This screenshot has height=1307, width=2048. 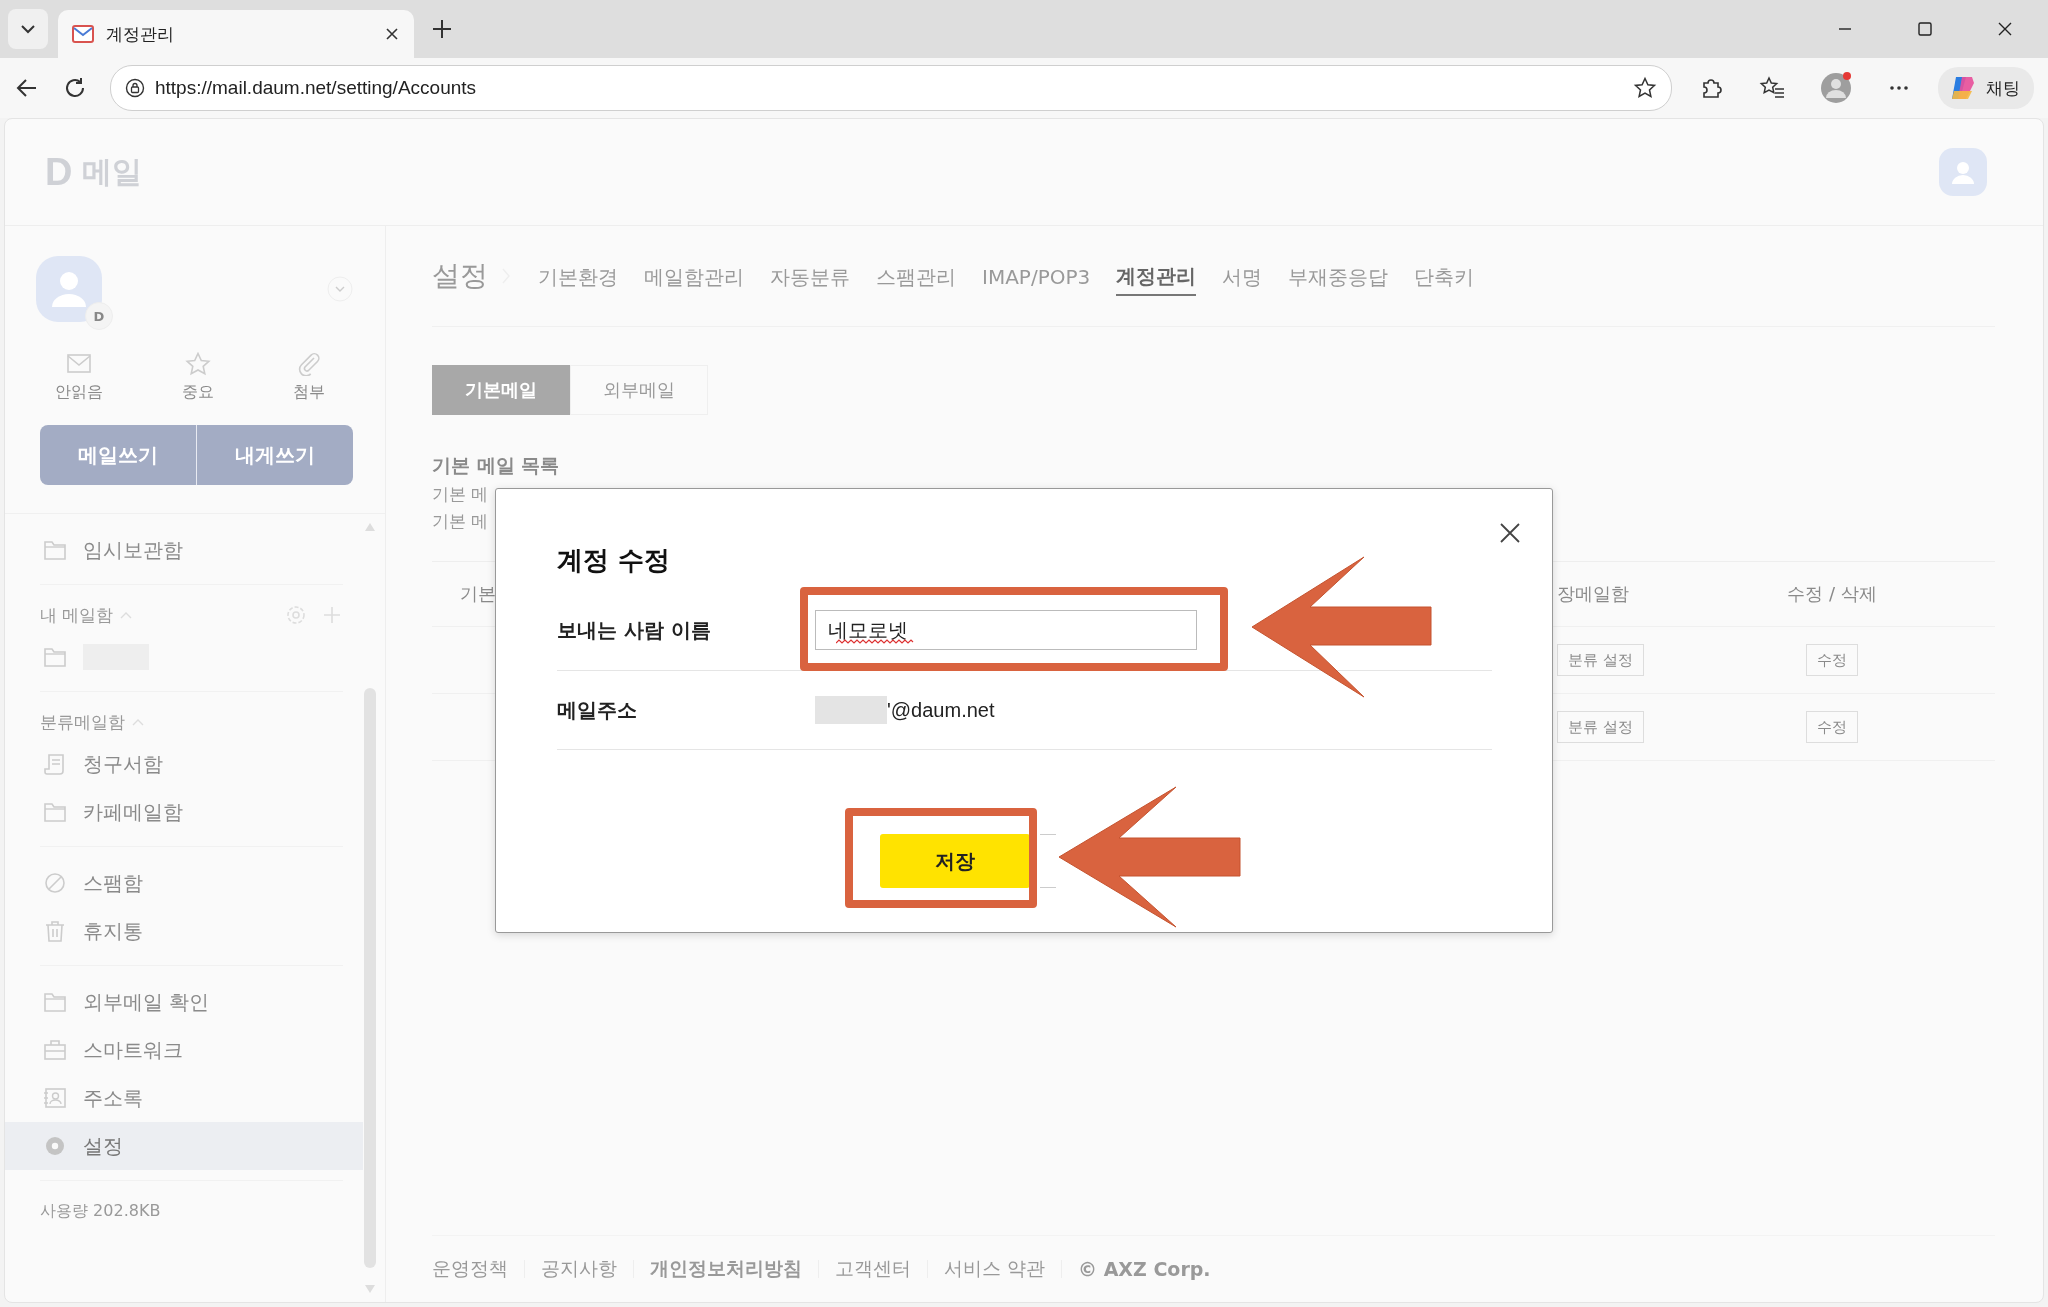 What do you see at coordinates (78, 377) in the screenshot?
I see `quick-filter: 안읽음` at bounding box center [78, 377].